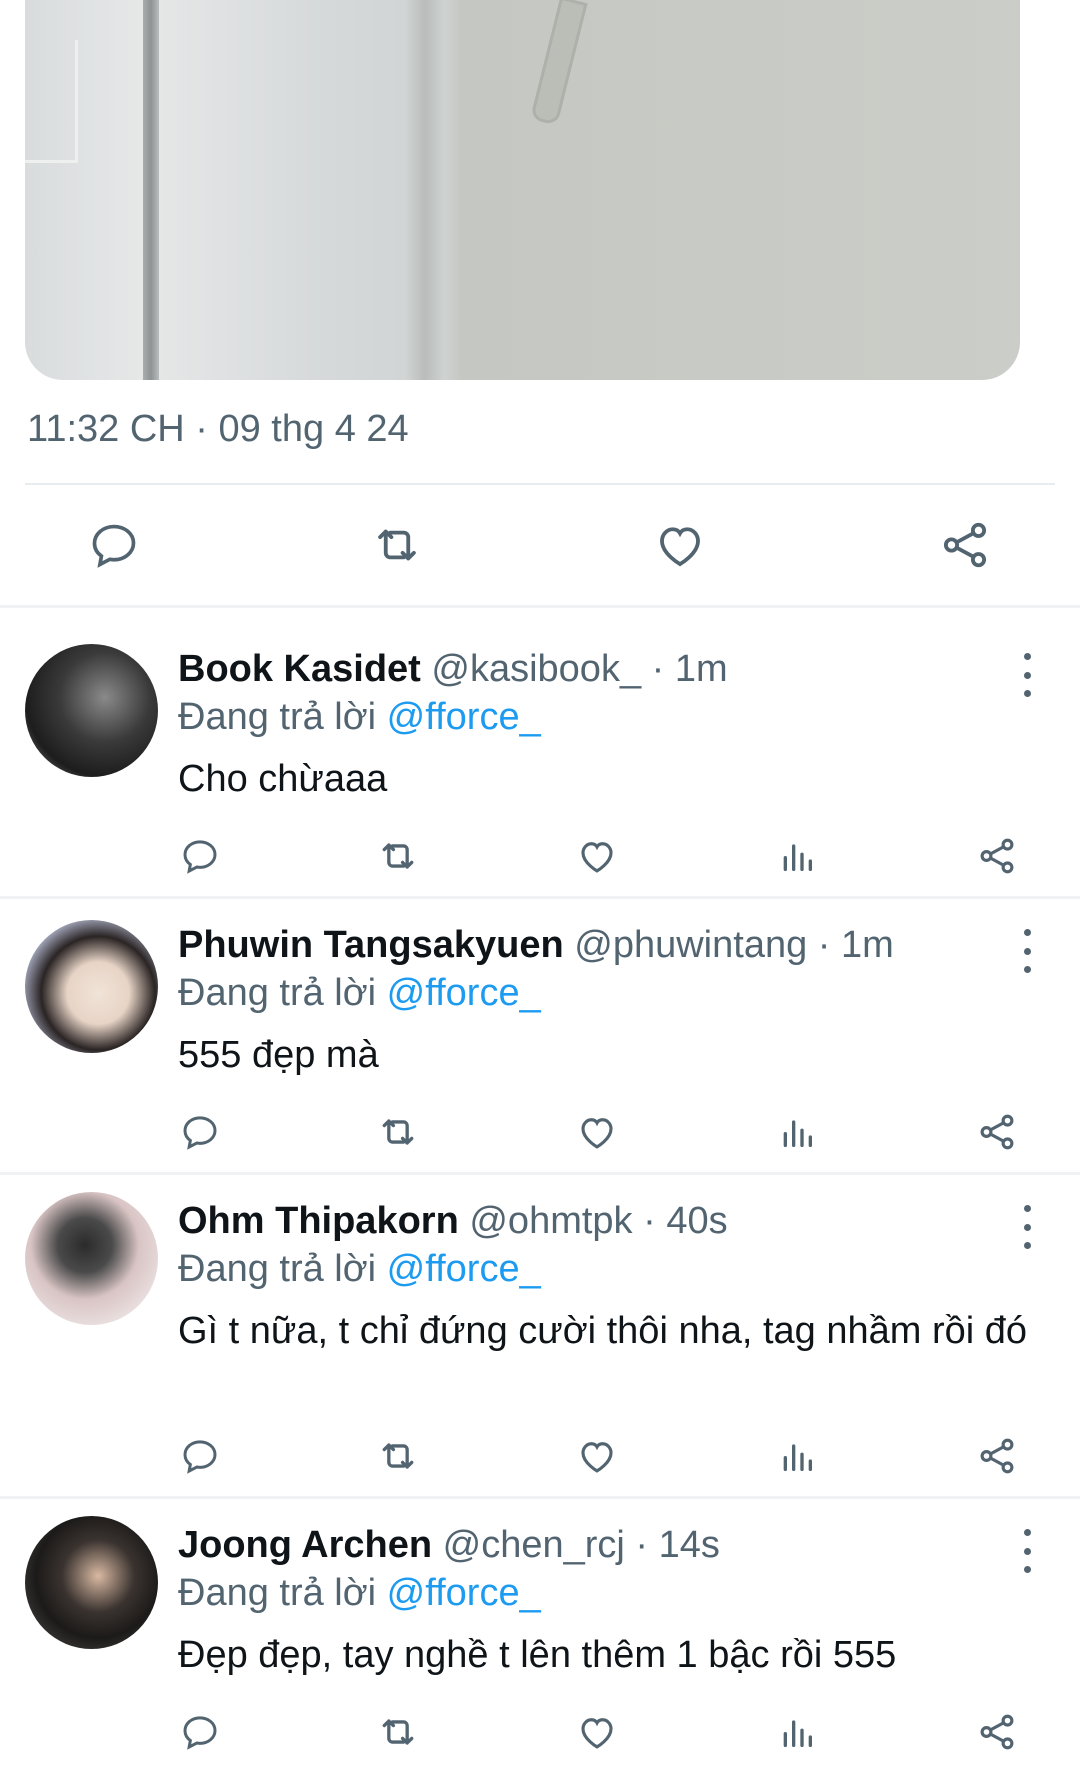  I want to click on reply-header: Joong Archen @chen_rcj · 14s, so click(449, 1545).